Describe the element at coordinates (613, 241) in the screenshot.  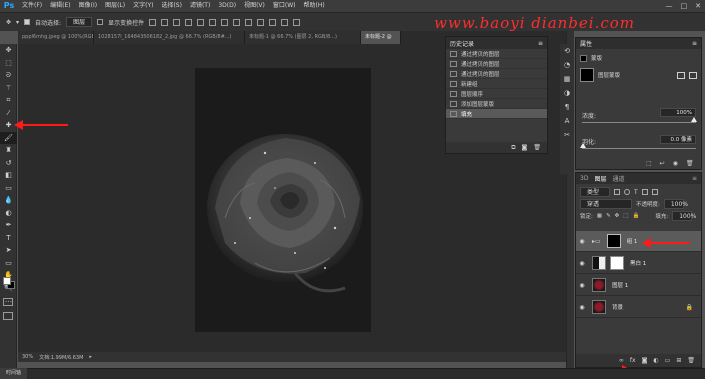
I see `group-mask-thumbnail` at that location.